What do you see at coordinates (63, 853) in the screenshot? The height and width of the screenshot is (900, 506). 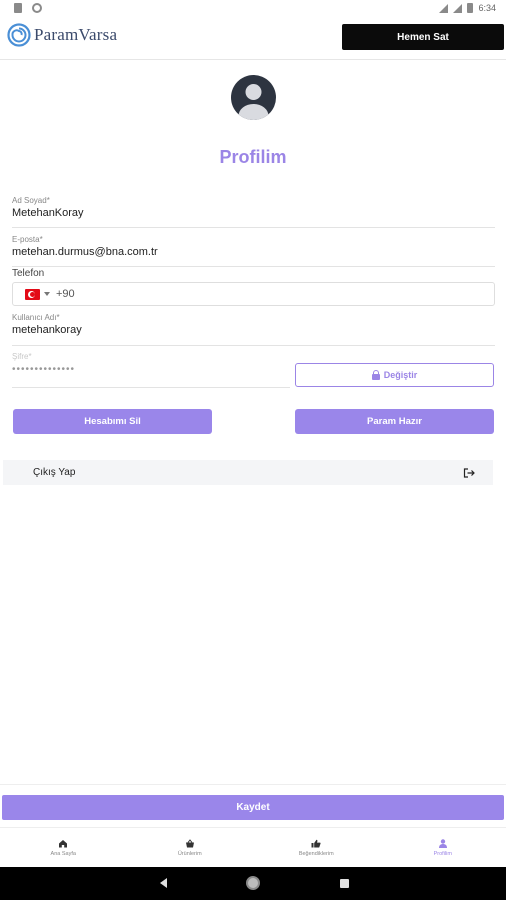 I see `tab-home-label: Ana Sayfa` at bounding box center [63, 853].